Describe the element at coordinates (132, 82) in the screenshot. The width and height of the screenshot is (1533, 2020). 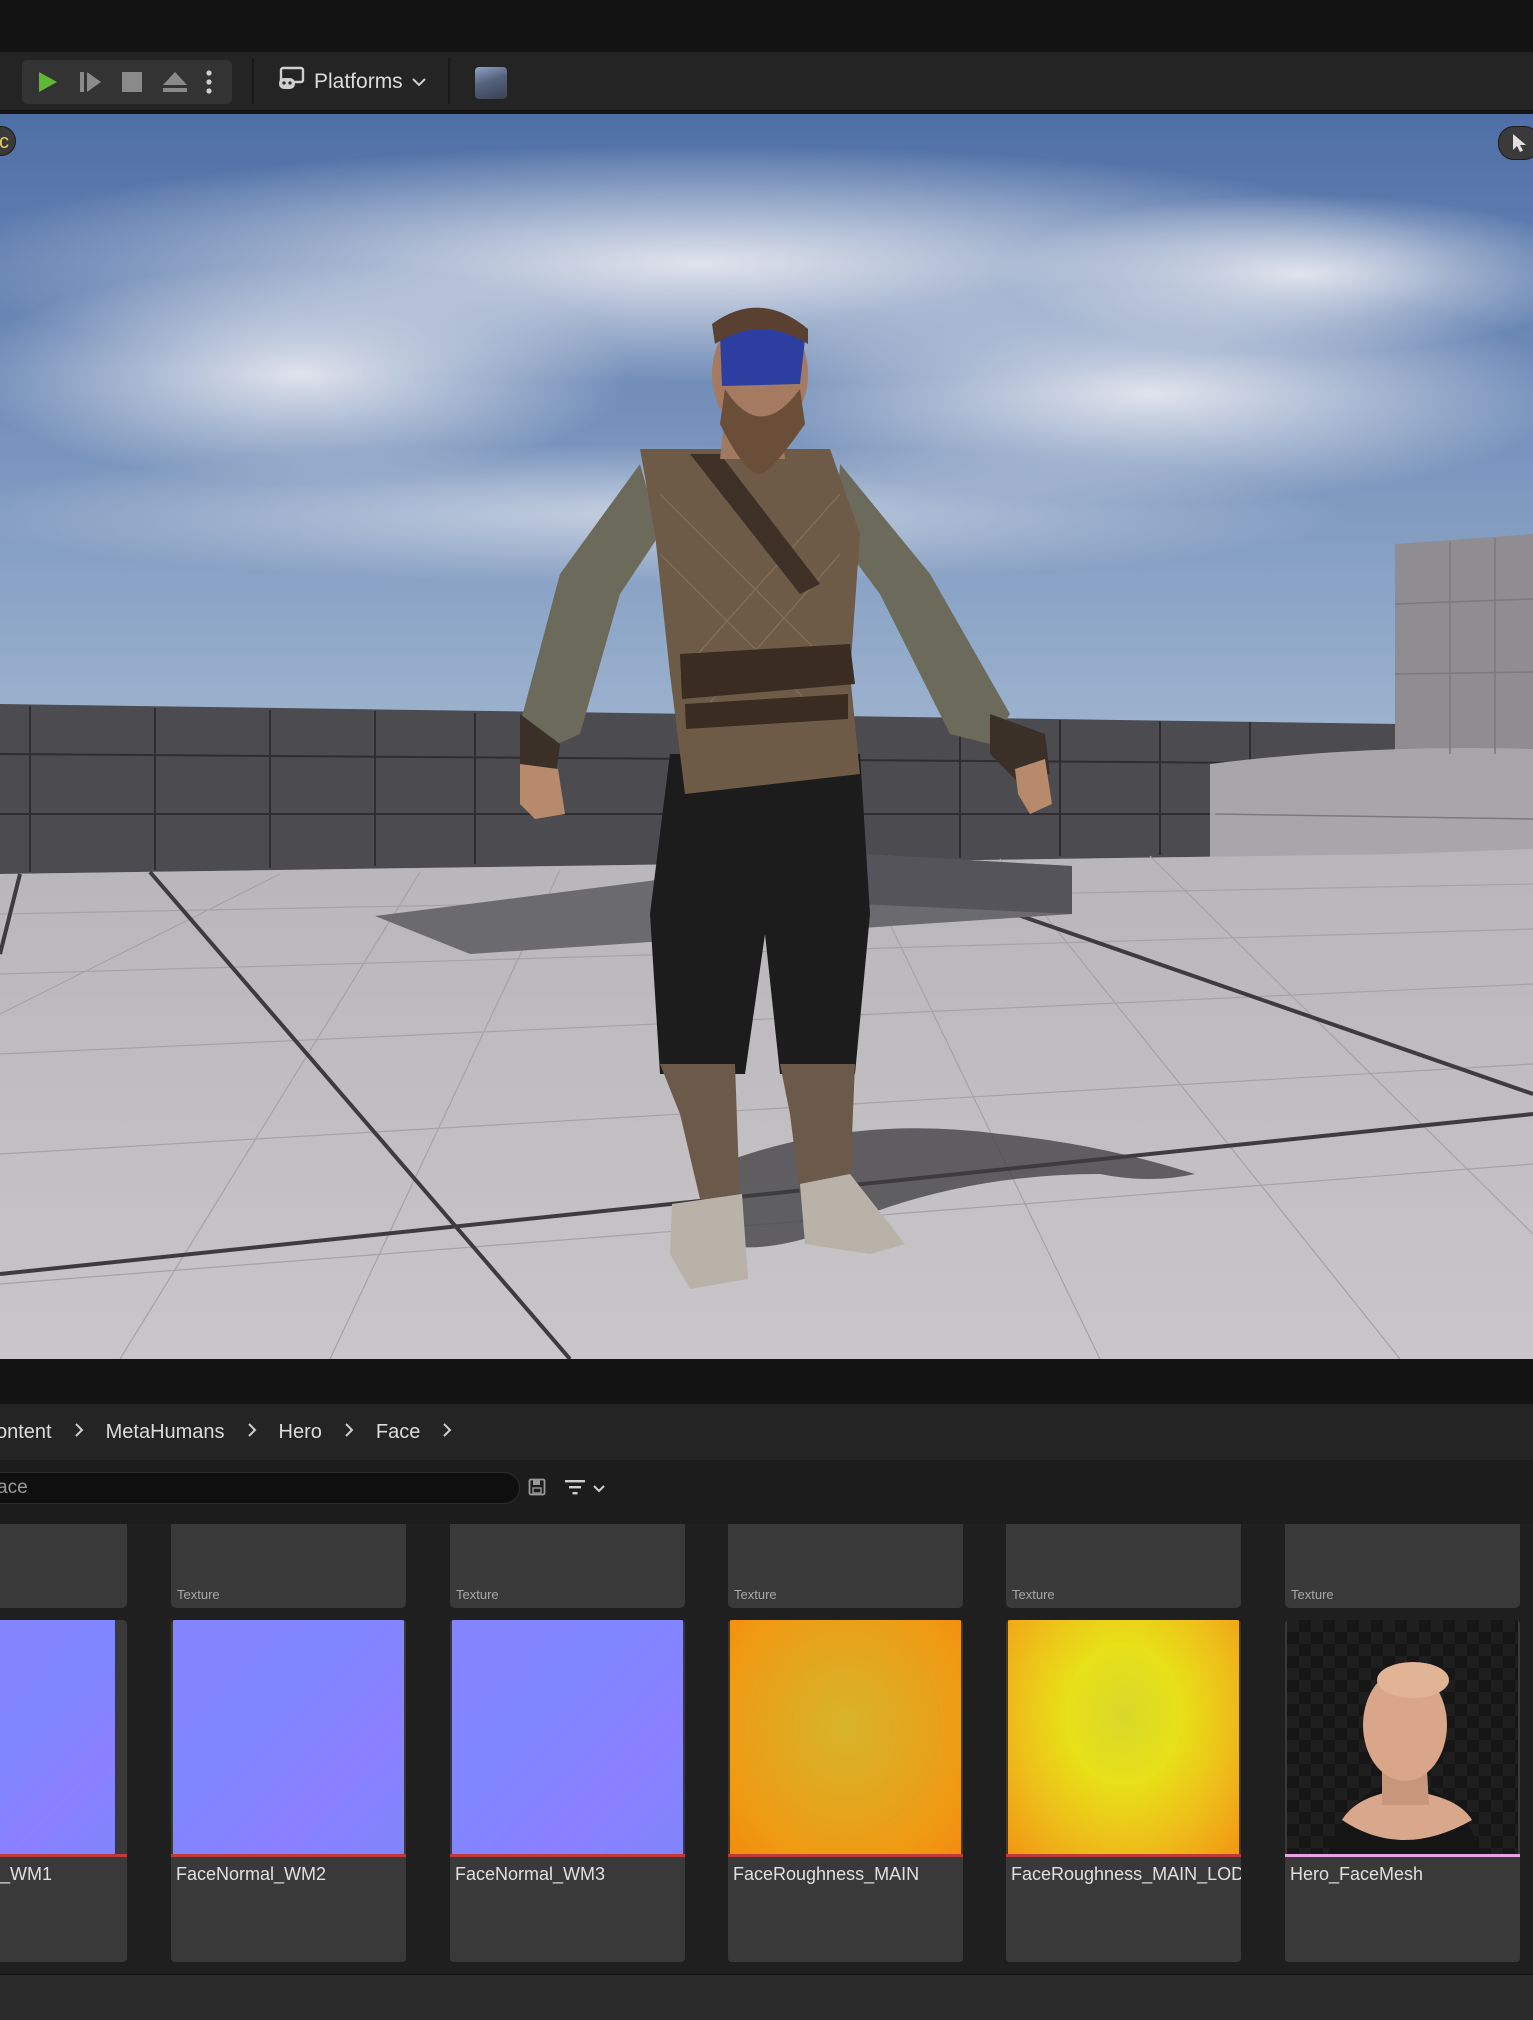
I see `stop-icon` at that location.